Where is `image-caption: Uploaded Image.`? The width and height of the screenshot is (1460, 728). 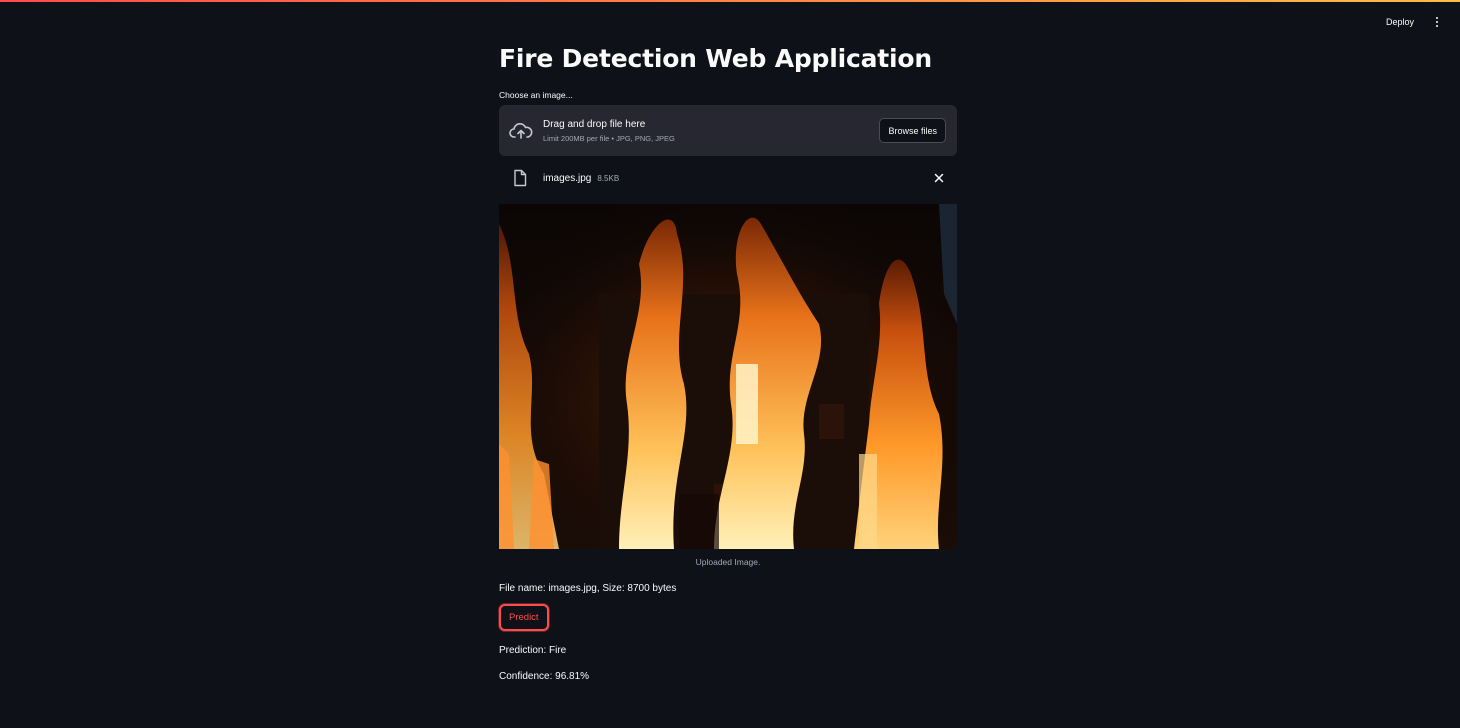
image-caption: Uploaded Image. is located at coordinates (728, 562).